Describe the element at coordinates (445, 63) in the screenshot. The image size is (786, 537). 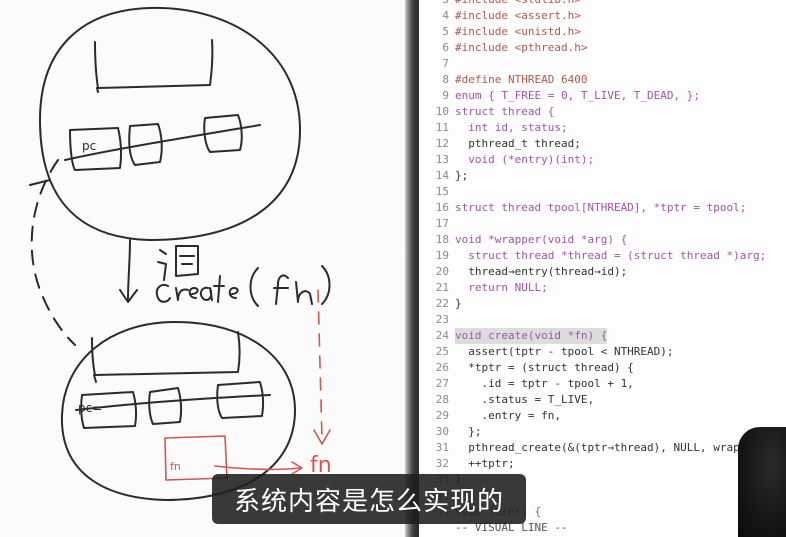
I see `line-number: 7` at that location.